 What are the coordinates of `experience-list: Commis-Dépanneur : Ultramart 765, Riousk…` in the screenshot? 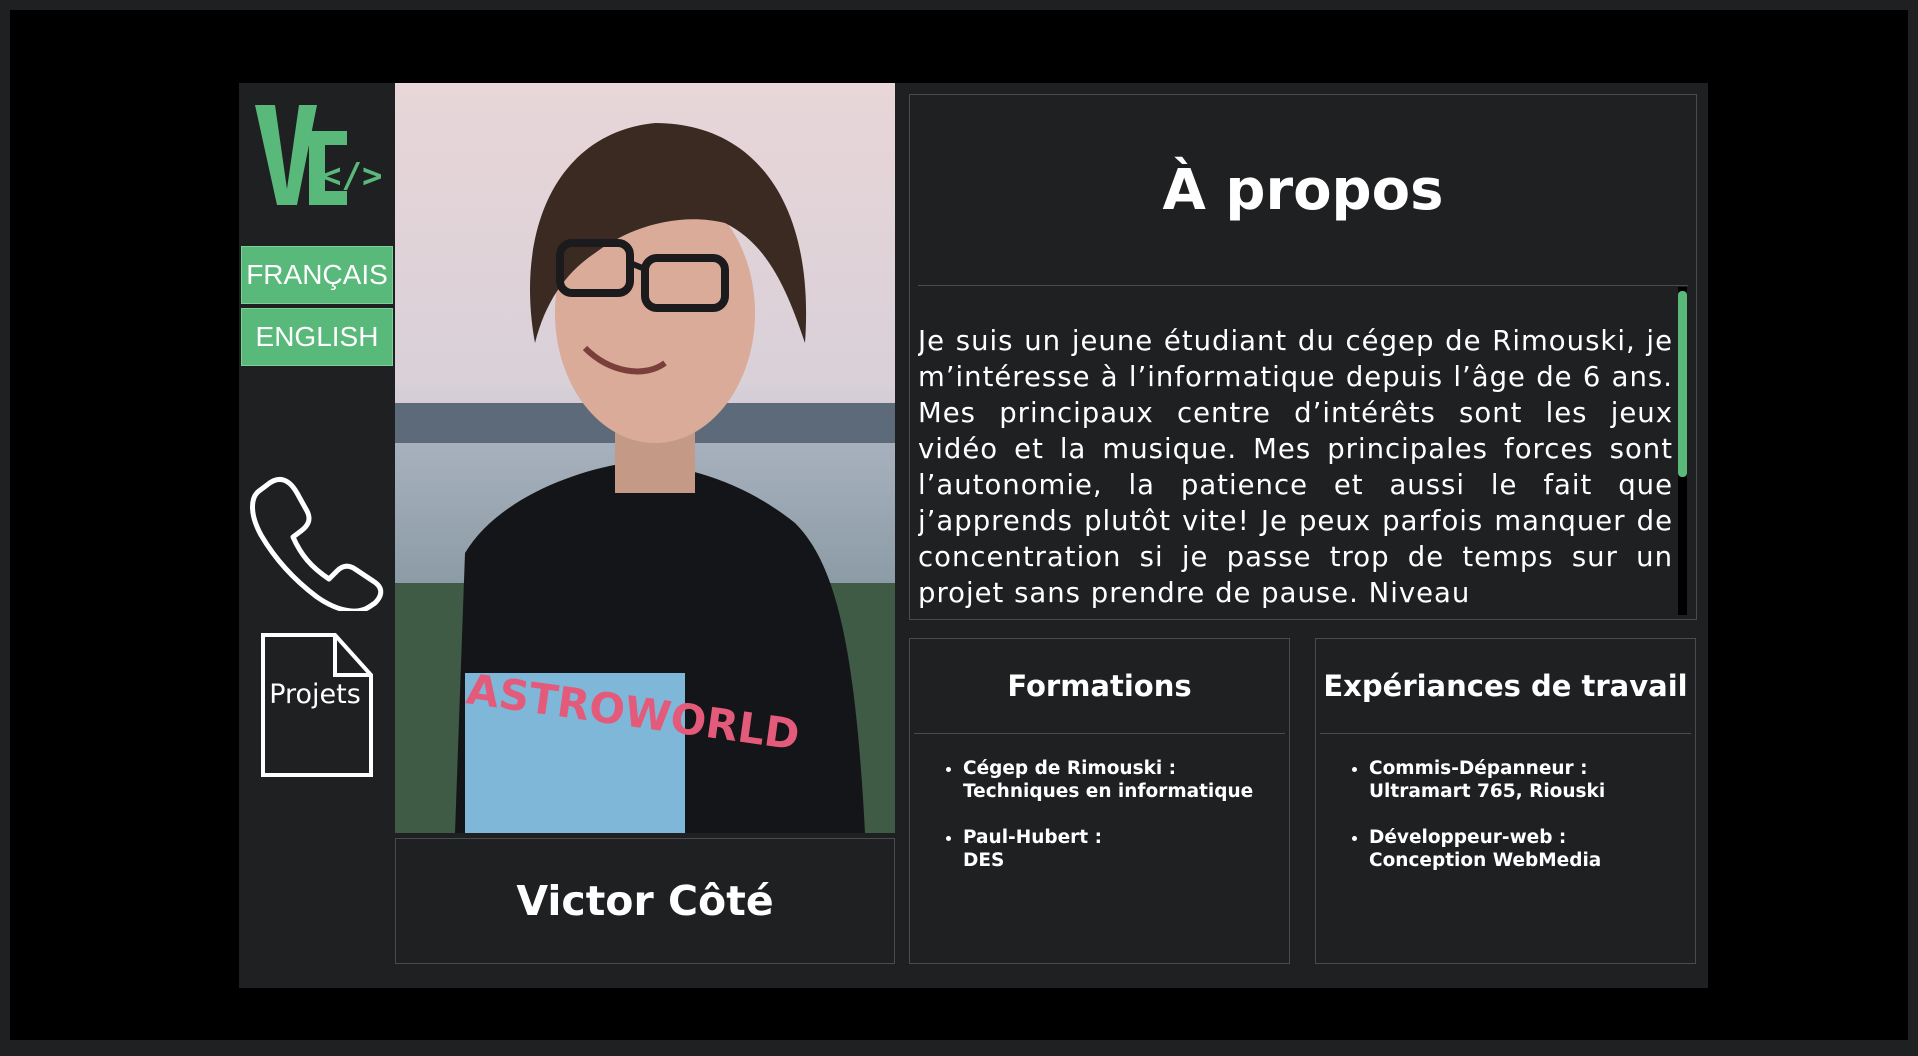 It's located at (1460, 826).